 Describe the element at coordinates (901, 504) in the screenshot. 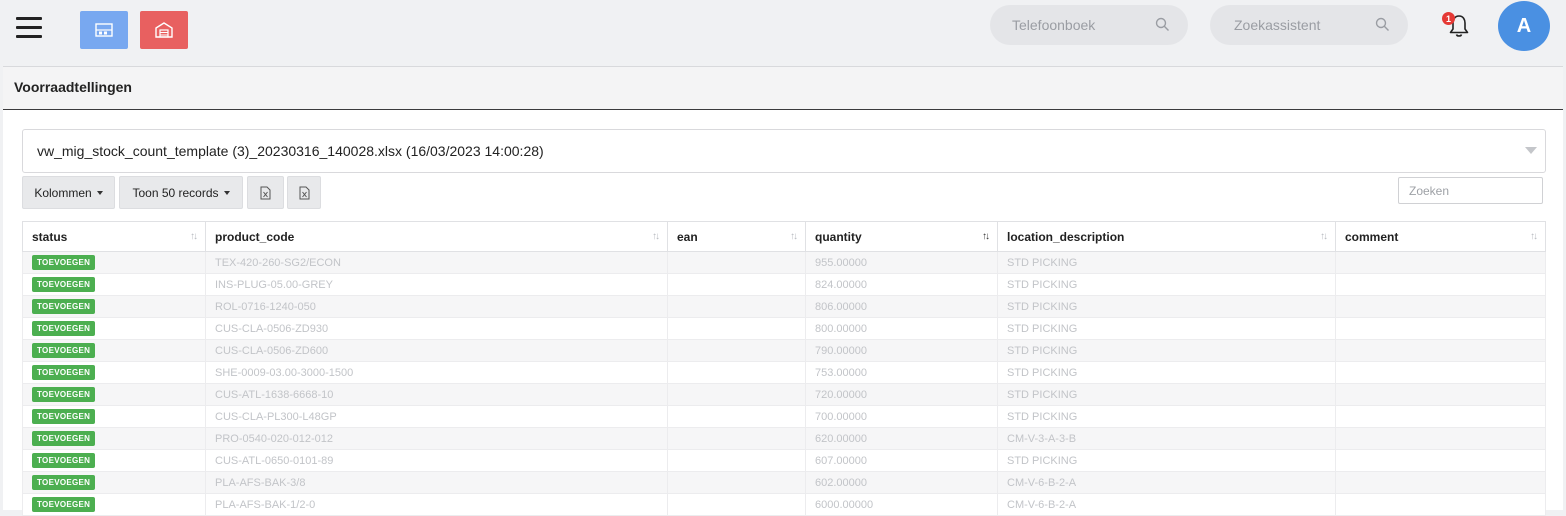

I see `table-cell-quantity: 6000.00000` at that location.